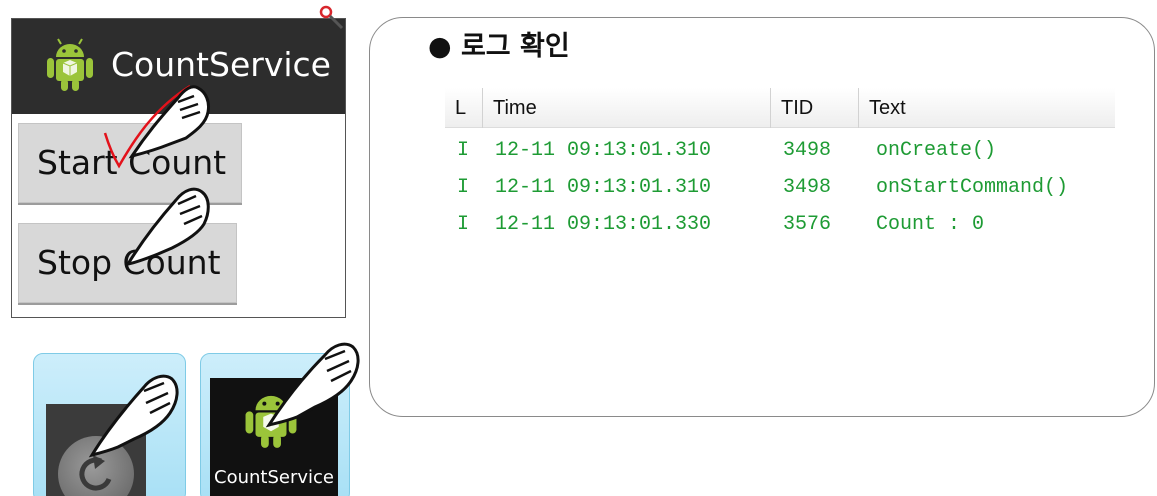 Image resolution: width=1157 pixels, height=496 pixels. I want to click on stop-count-button: Stop Count, so click(127, 263).